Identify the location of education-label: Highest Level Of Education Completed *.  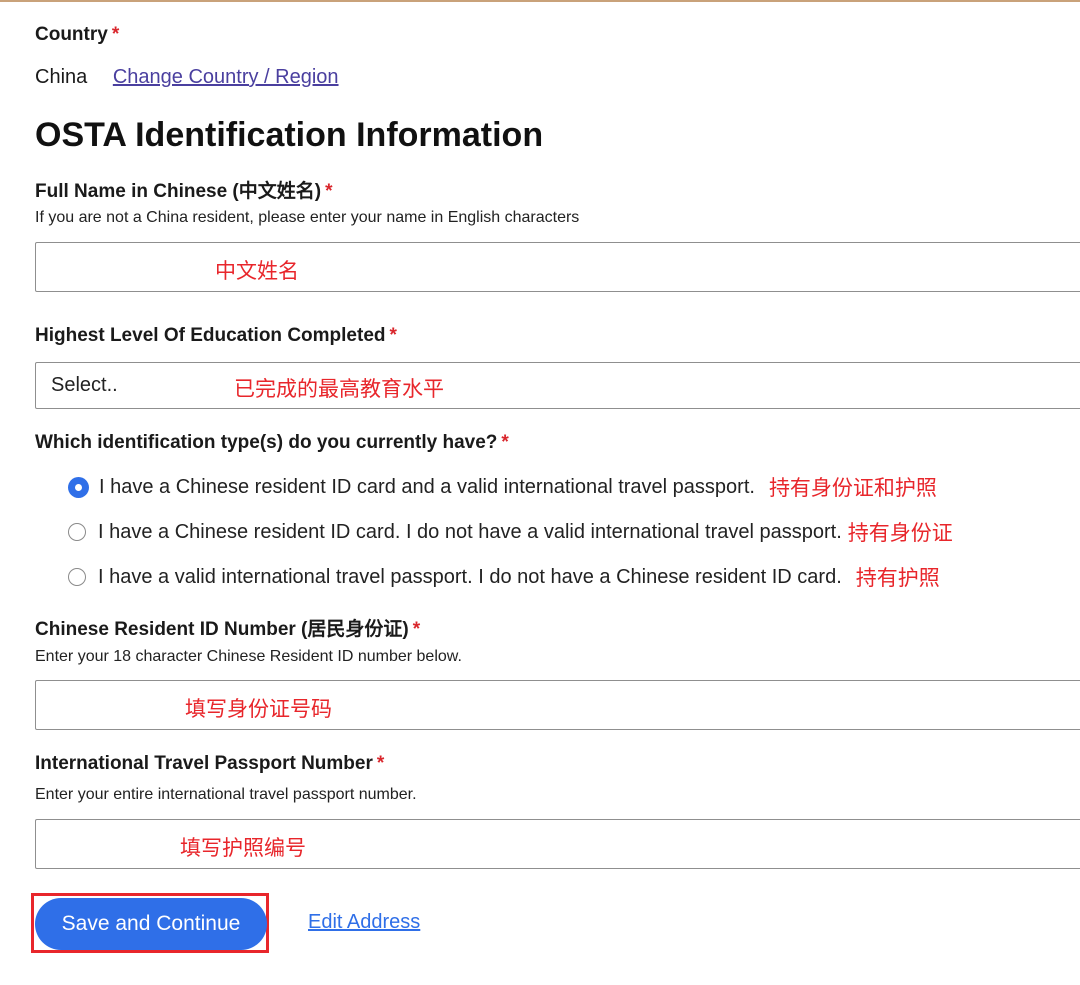
(216, 336).